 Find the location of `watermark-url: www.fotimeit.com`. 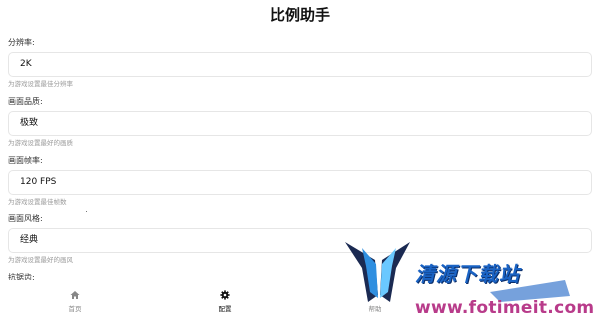

watermark-url: www.fotimeit.com is located at coordinates (505, 308).